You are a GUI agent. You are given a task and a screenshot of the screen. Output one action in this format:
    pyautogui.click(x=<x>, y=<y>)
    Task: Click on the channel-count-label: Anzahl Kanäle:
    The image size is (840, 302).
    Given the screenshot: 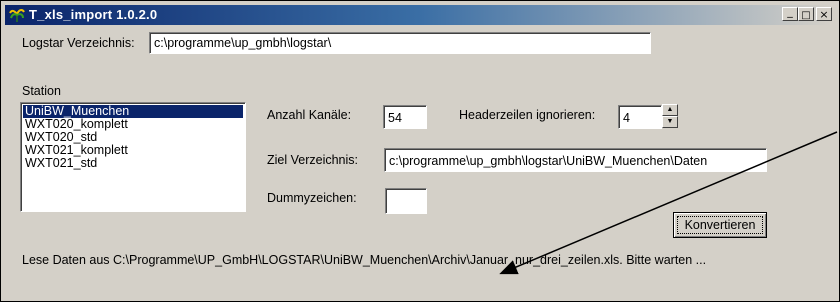 What is the action you would take?
    pyautogui.click(x=309, y=115)
    